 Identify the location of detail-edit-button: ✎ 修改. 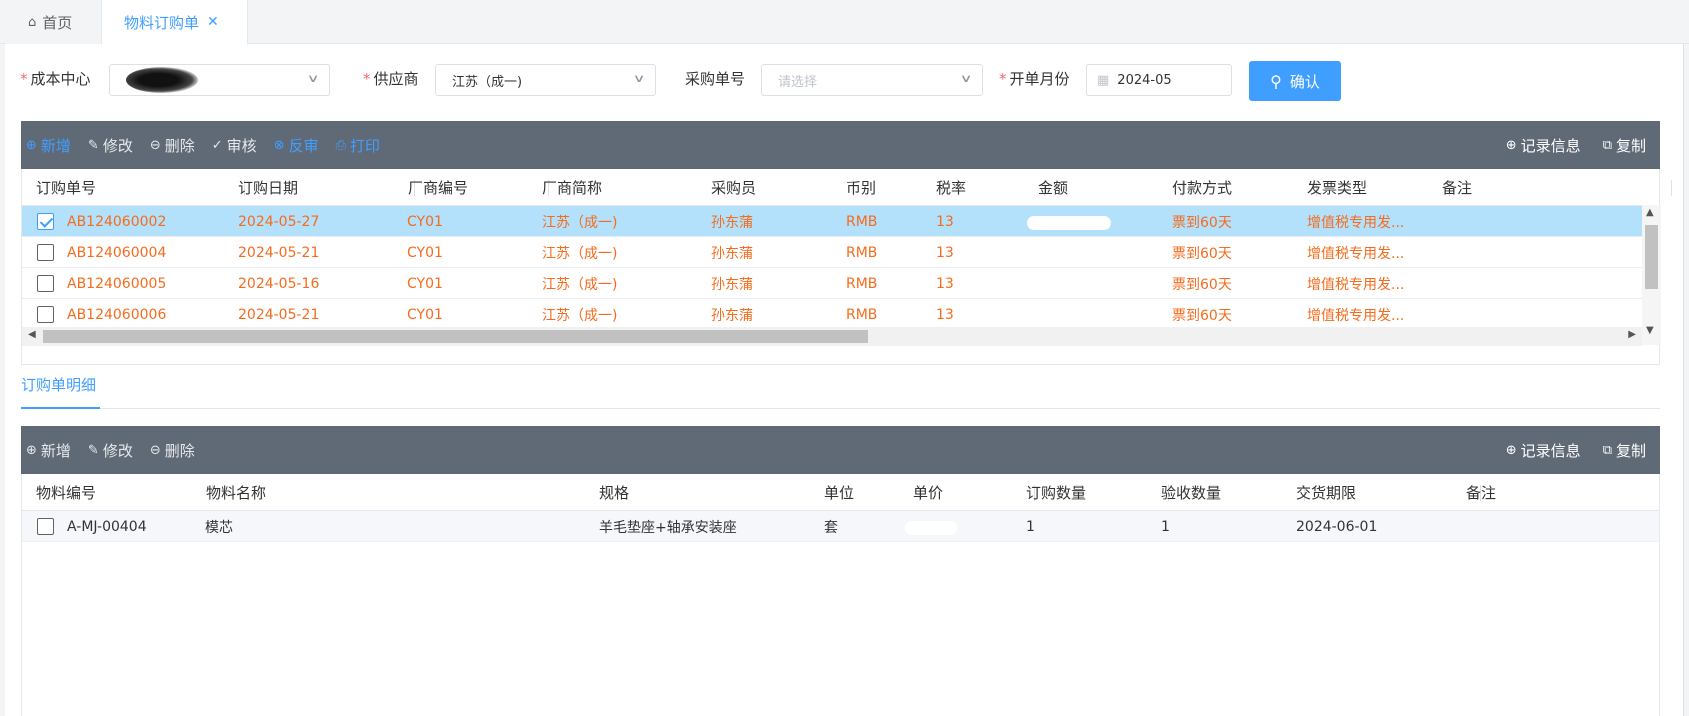
(110, 450).